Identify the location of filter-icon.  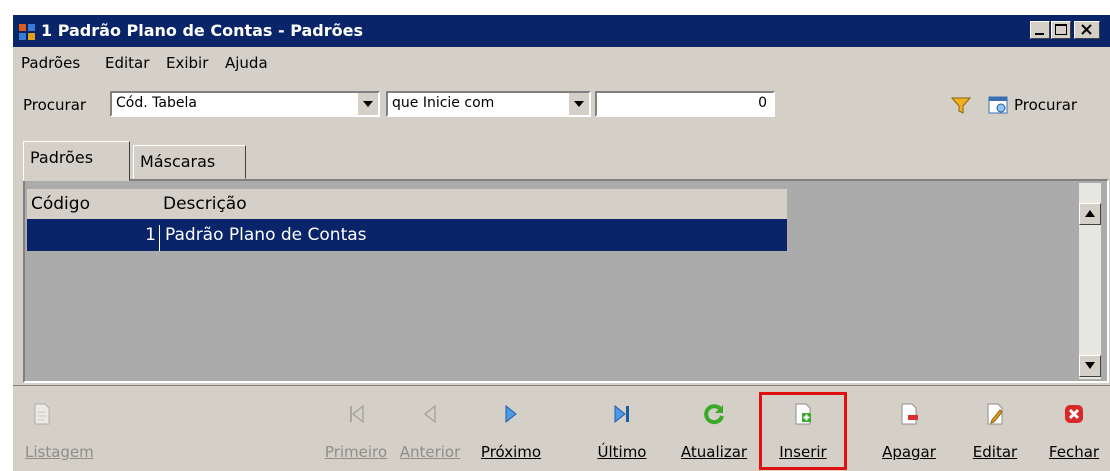
(961, 106).